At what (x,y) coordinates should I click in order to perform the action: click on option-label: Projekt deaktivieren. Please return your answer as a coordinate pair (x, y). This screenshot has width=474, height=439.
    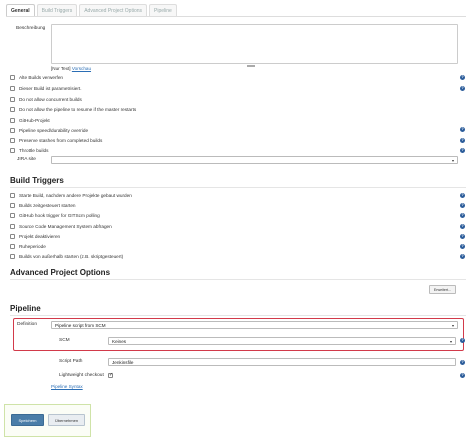
    Looking at the image, I should click on (40, 236).